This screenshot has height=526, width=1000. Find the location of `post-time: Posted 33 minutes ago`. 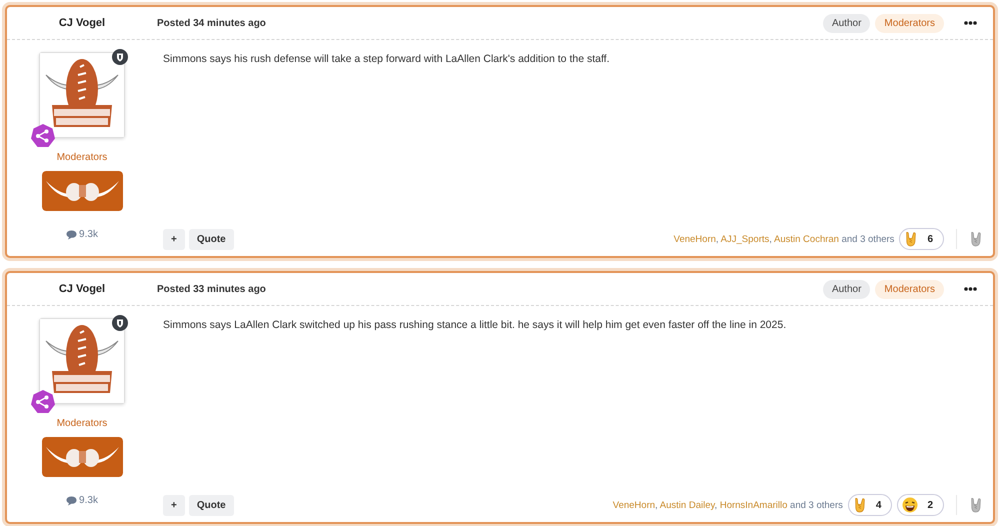

post-time: Posted 33 minutes ago is located at coordinates (212, 289).